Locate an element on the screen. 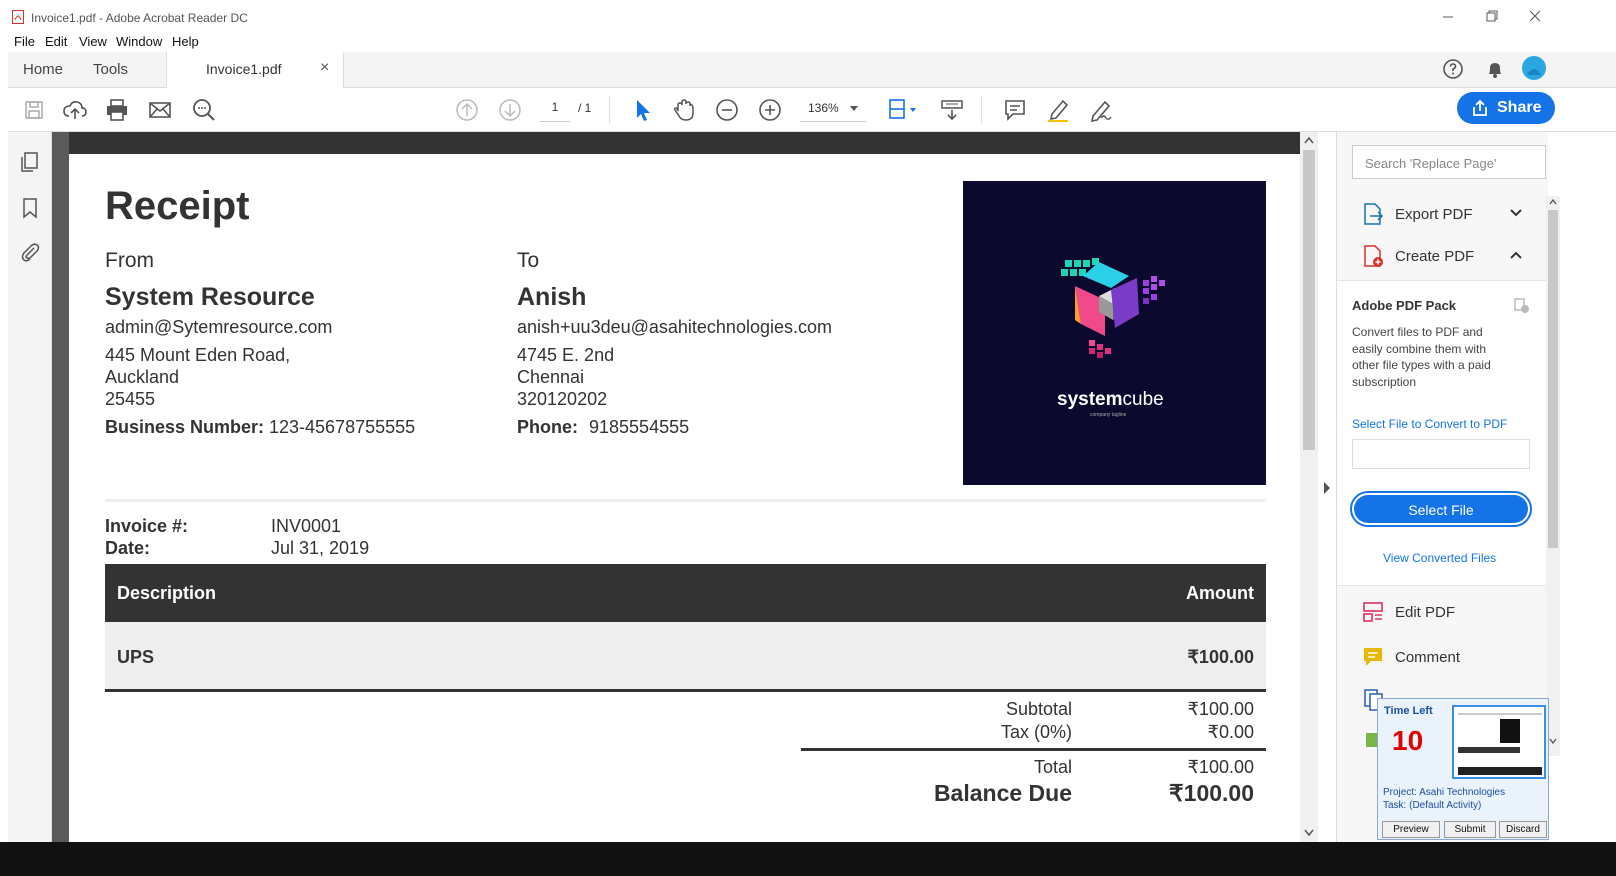  company-logo: systemcube company tagline is located at coordinates (1114, 333).